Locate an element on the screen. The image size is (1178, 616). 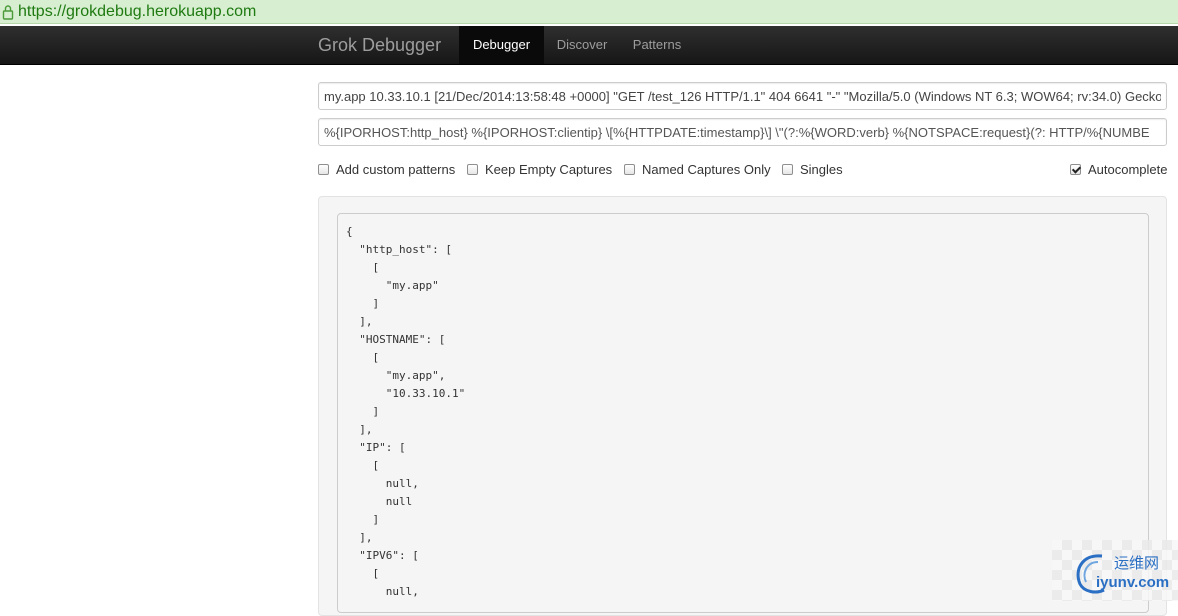
nav-tab-discover: Discover is located at coordinates (582, 45).